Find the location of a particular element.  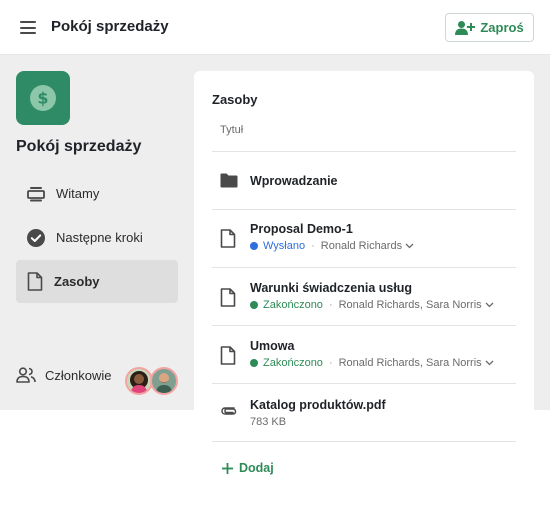

invite-label: Zaproś is located at coordinates (502, 27).